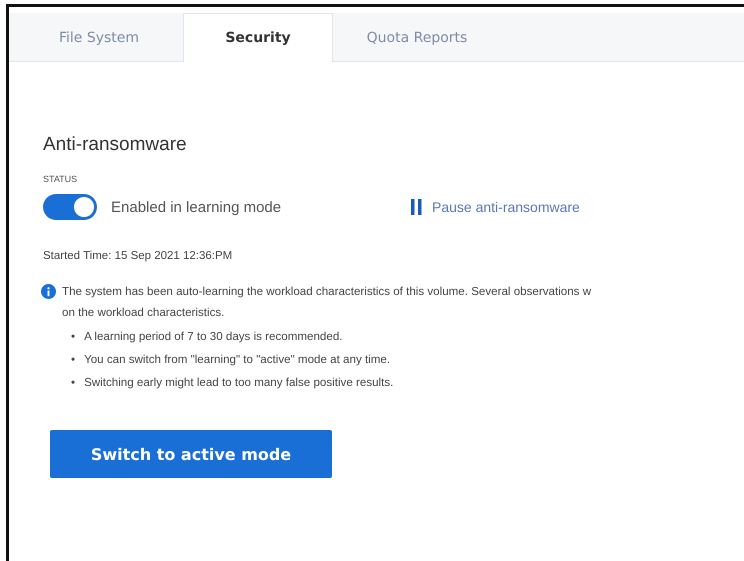 This screenshot has height=561, width=744. Describe the element at coordinates (48, 291) in the screenshot. I see `info-icon` at that location.